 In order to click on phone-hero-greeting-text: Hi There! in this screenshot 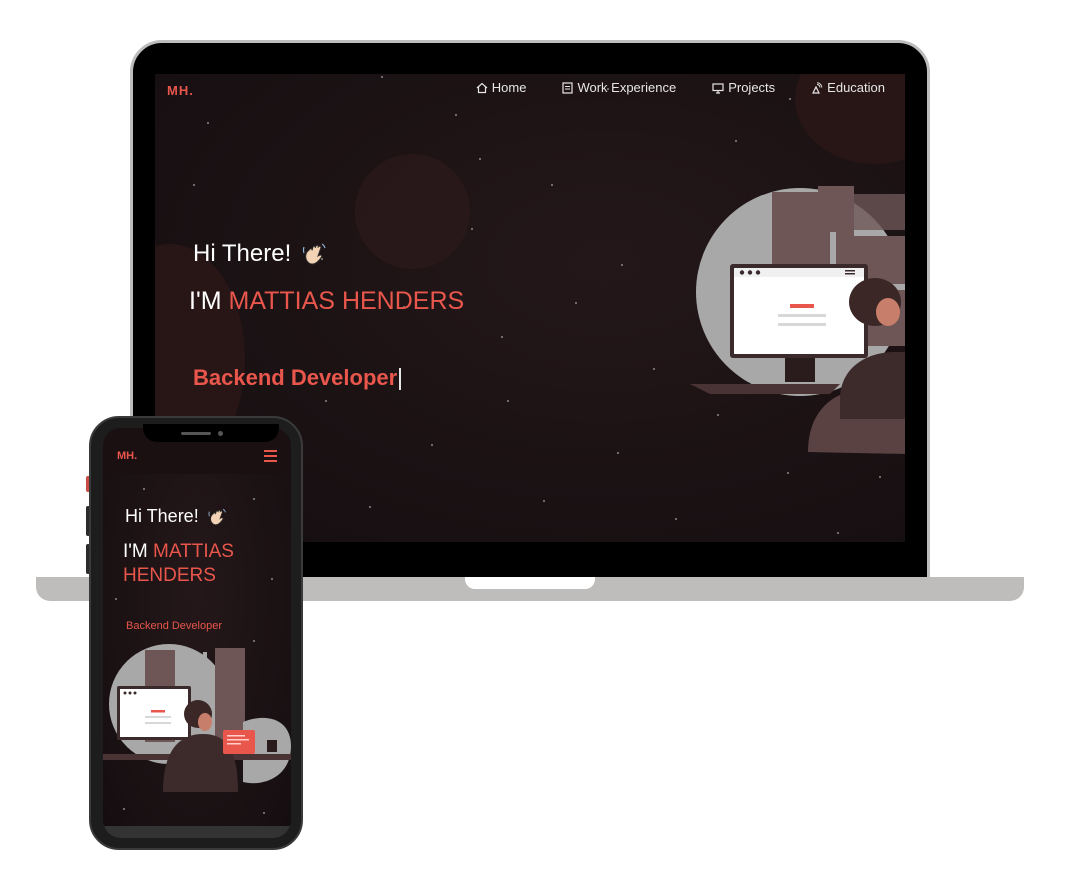, I will do `click(162, 516)`.